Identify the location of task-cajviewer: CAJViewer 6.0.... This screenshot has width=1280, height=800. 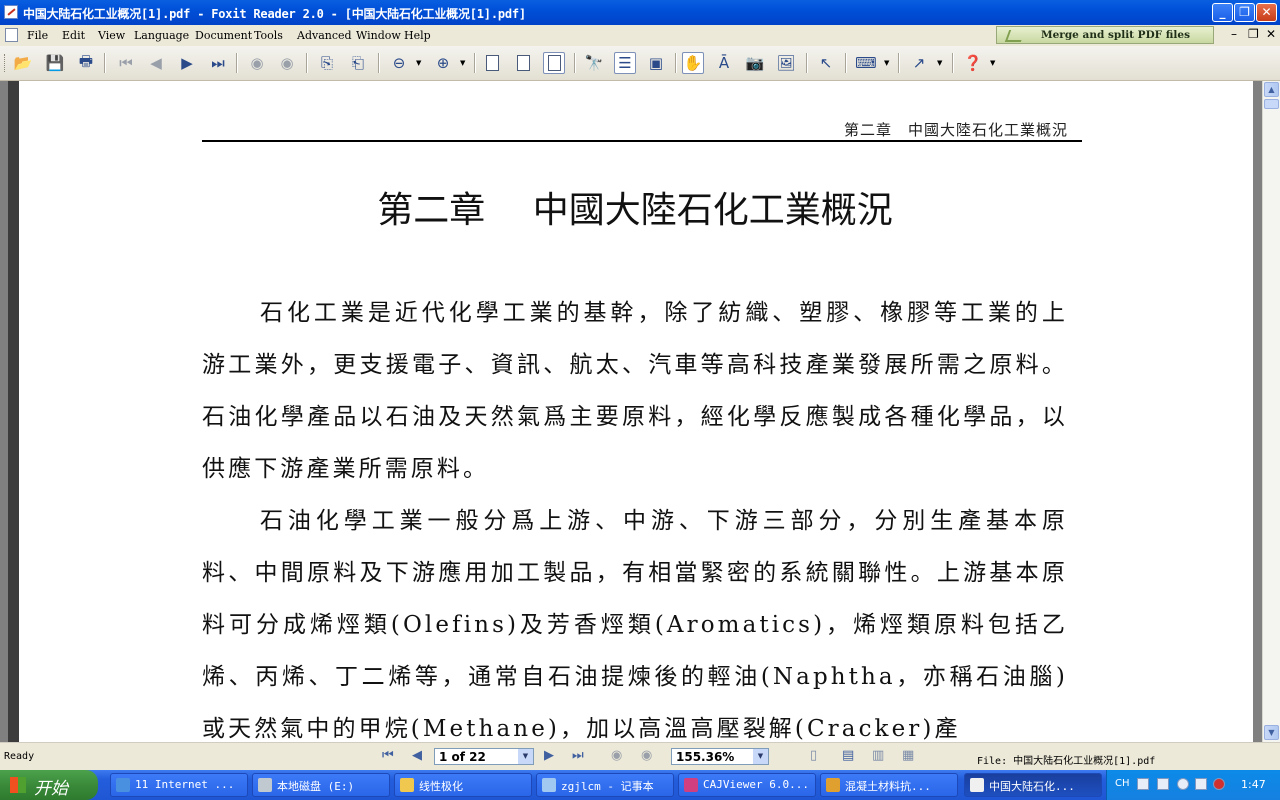
(747, 785).